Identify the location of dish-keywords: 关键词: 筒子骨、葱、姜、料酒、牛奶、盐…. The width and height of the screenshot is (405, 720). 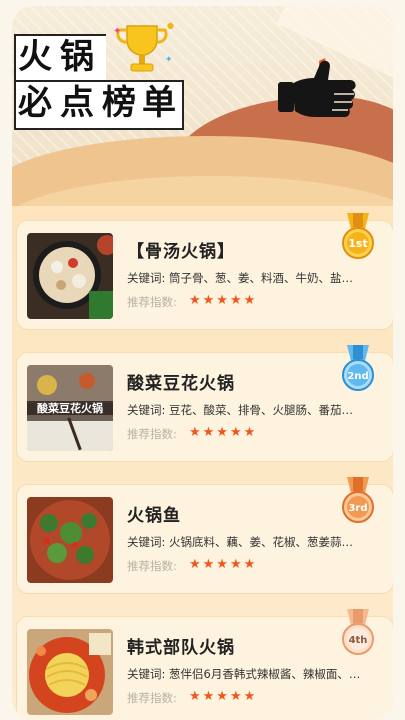
(240, 278).